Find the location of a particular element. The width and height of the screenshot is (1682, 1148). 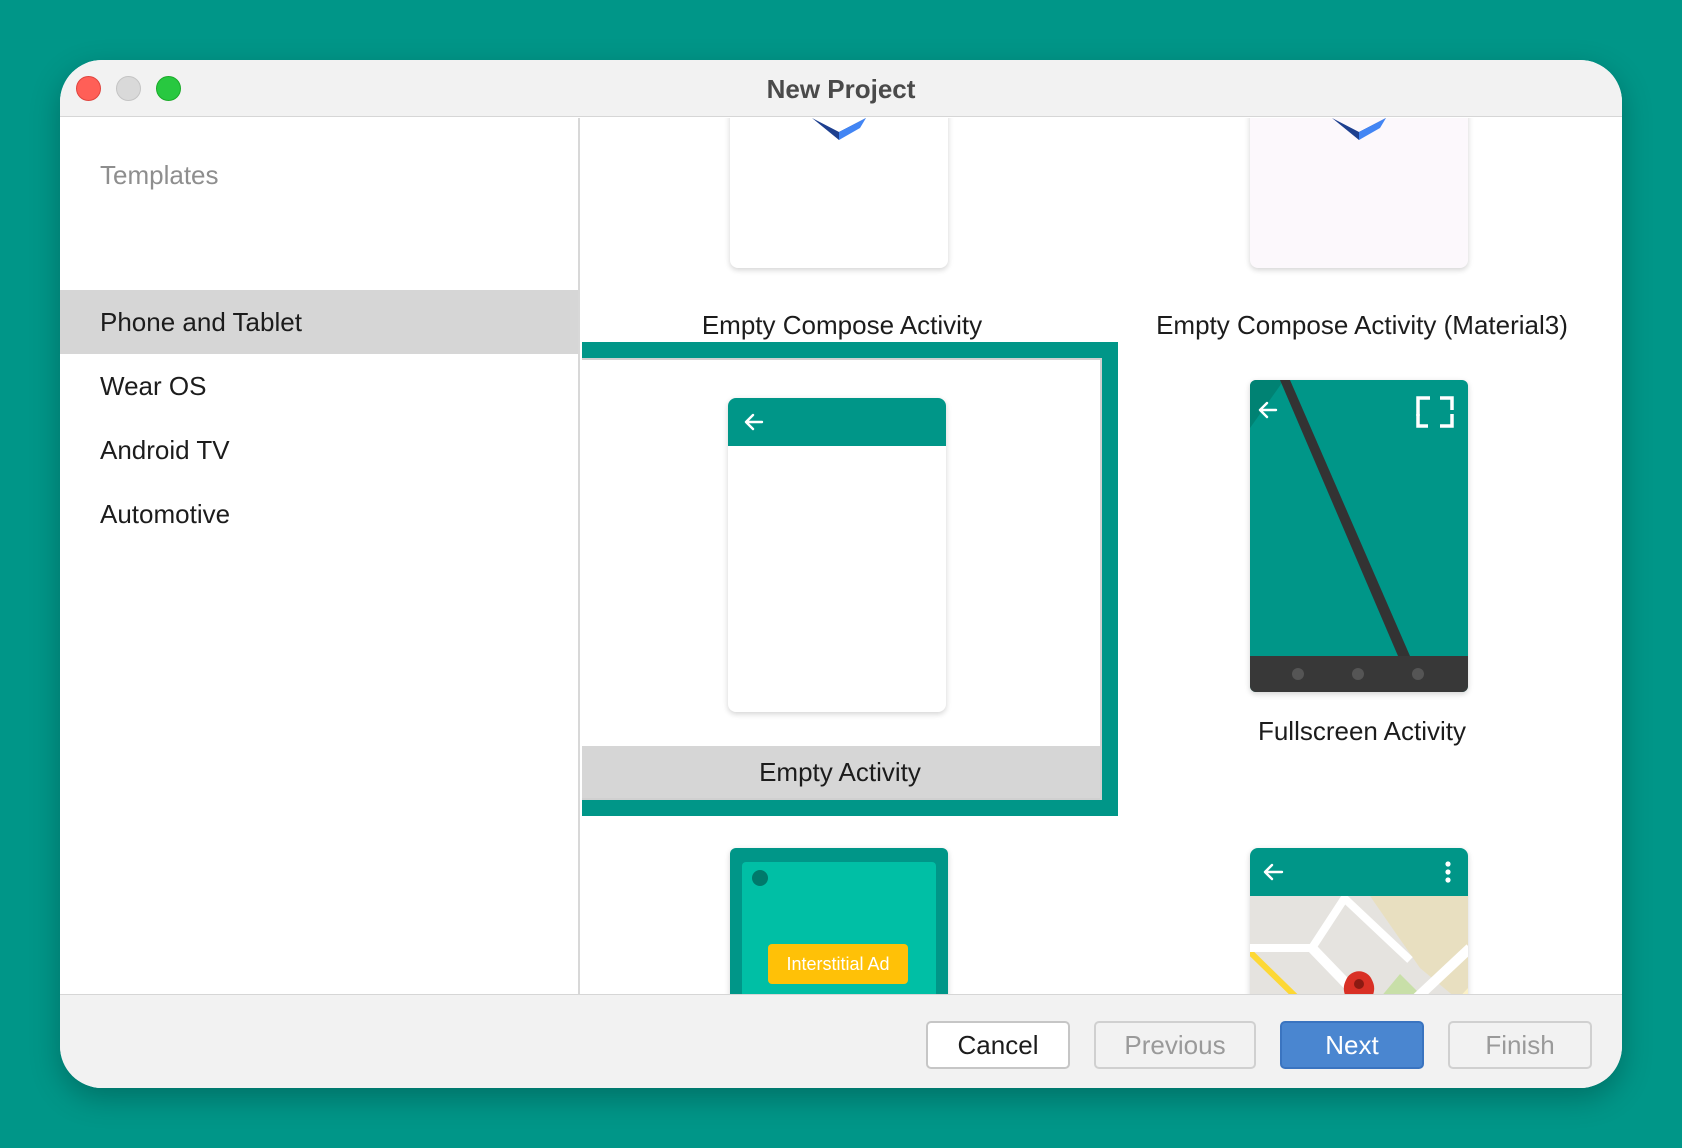

template-card-empty-compose-activity: Empty Compose Activity is located at coordinates (842, 230).